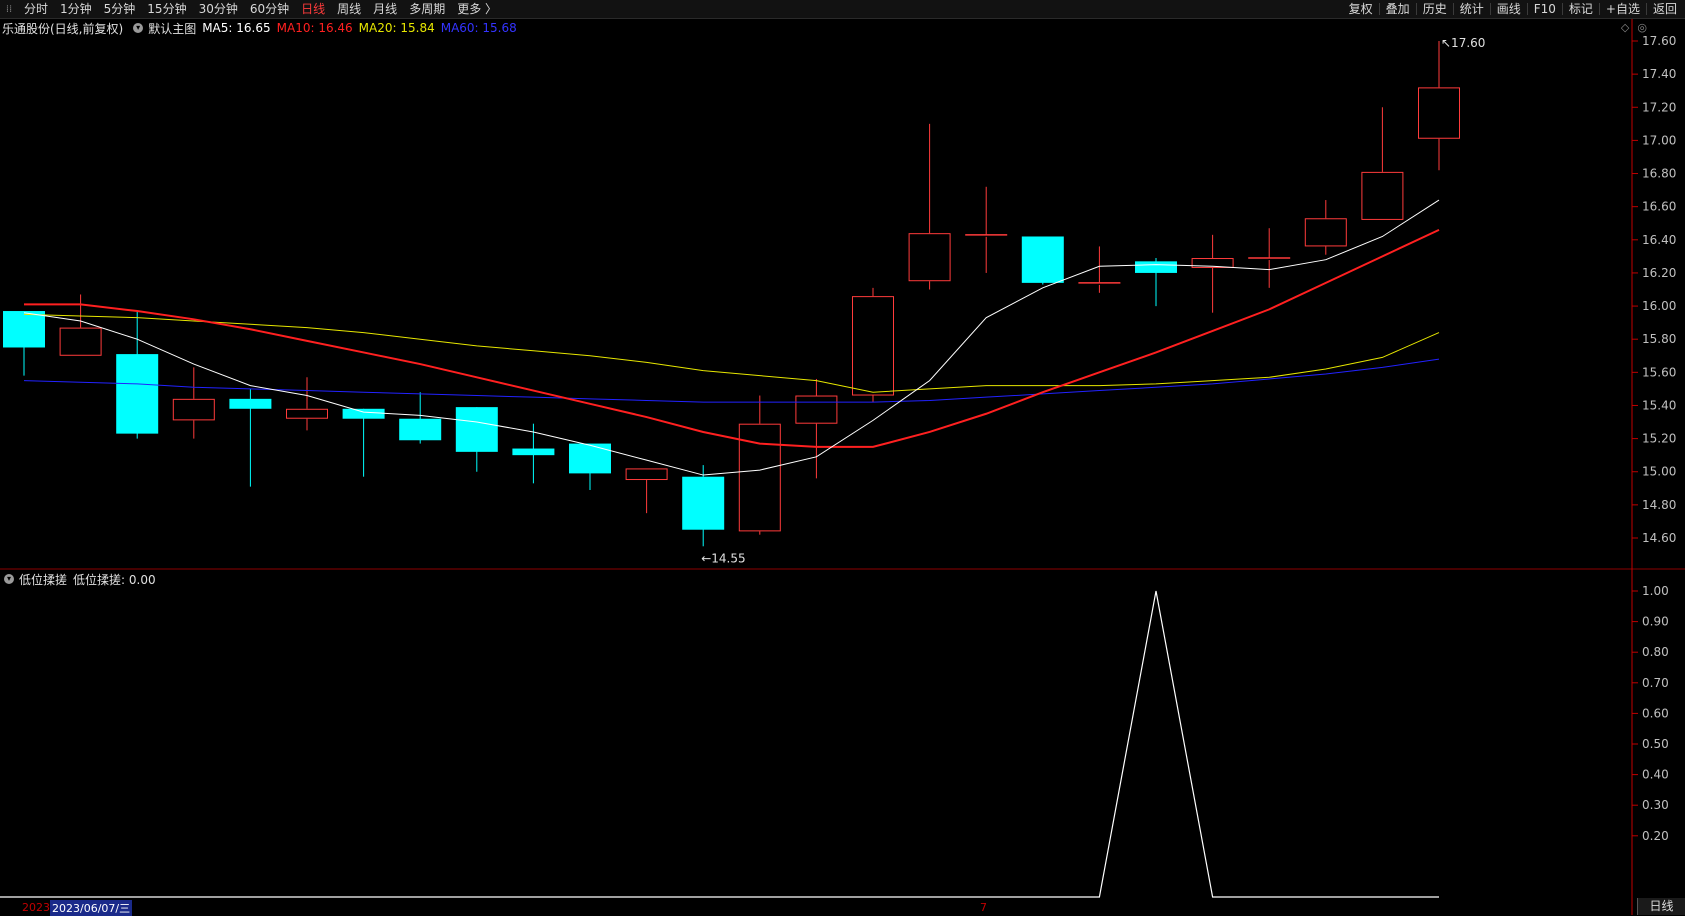  What do you see at coordinates (166, 9) in the screenshot?
I see `period-tab-3: 15分钟` at bounding box center [166, 9].